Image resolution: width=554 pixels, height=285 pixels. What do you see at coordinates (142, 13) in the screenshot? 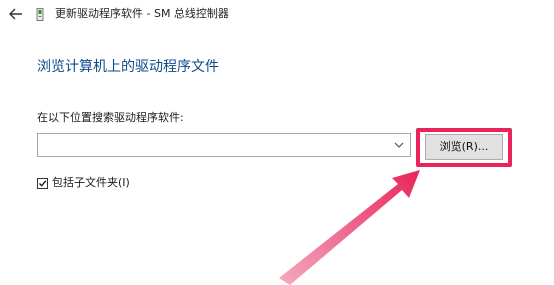
I see `window-title: 更新驱动程序软件 - SM 总线控制器` at bounding box center [142, 13].